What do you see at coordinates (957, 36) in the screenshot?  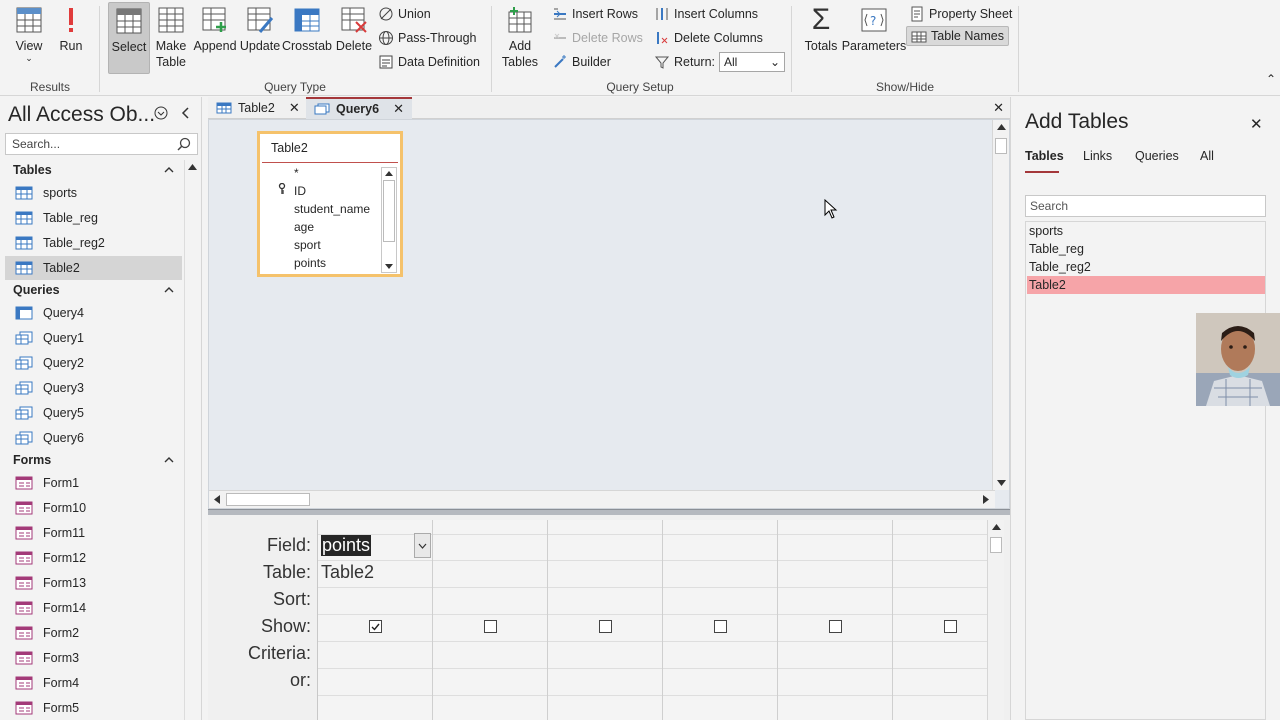 I see `table-names-button: Table Names` at bounding box center [957, 36].